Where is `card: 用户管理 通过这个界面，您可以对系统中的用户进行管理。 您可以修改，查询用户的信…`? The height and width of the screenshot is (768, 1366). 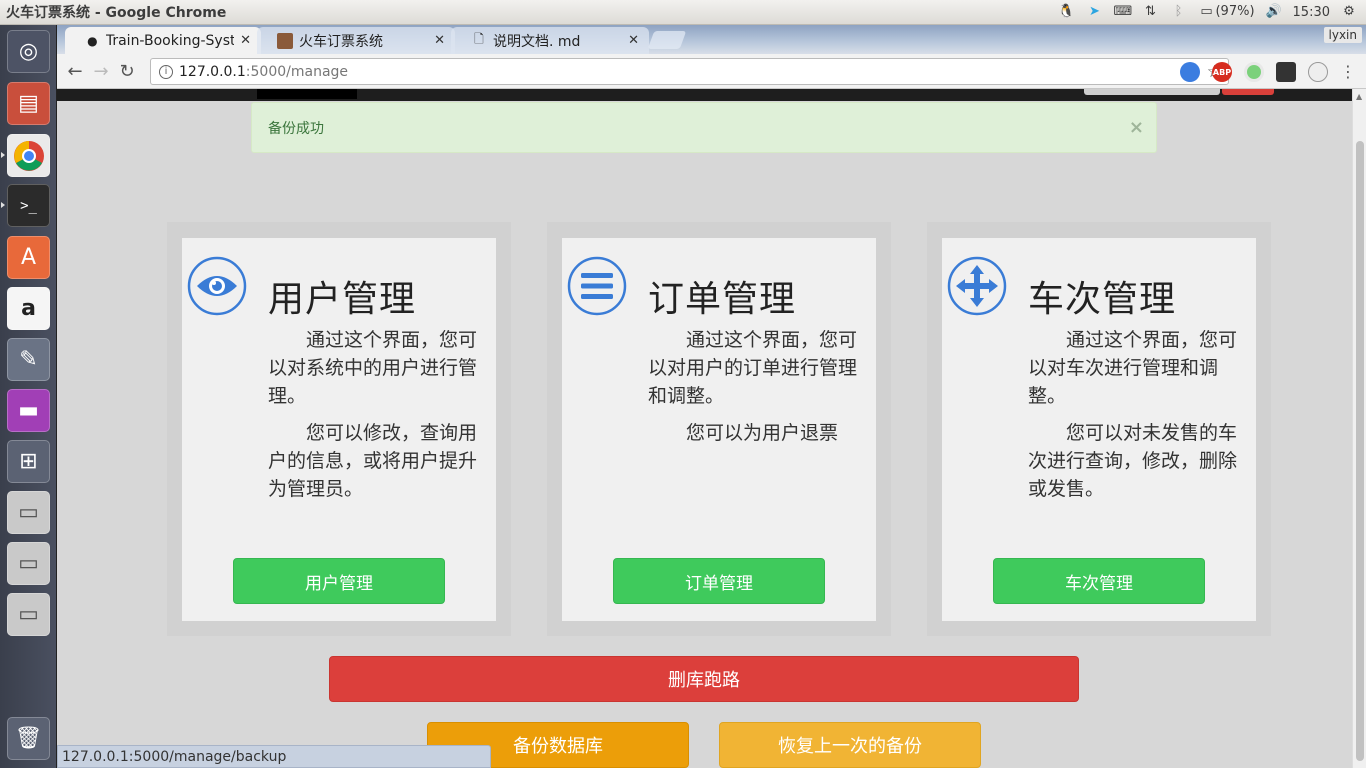
card: 用户管理 通过这个界面，您可以对系统中的用户进行管理。 您可以修改，查询用户的信… is located at coordinates (339, 429).